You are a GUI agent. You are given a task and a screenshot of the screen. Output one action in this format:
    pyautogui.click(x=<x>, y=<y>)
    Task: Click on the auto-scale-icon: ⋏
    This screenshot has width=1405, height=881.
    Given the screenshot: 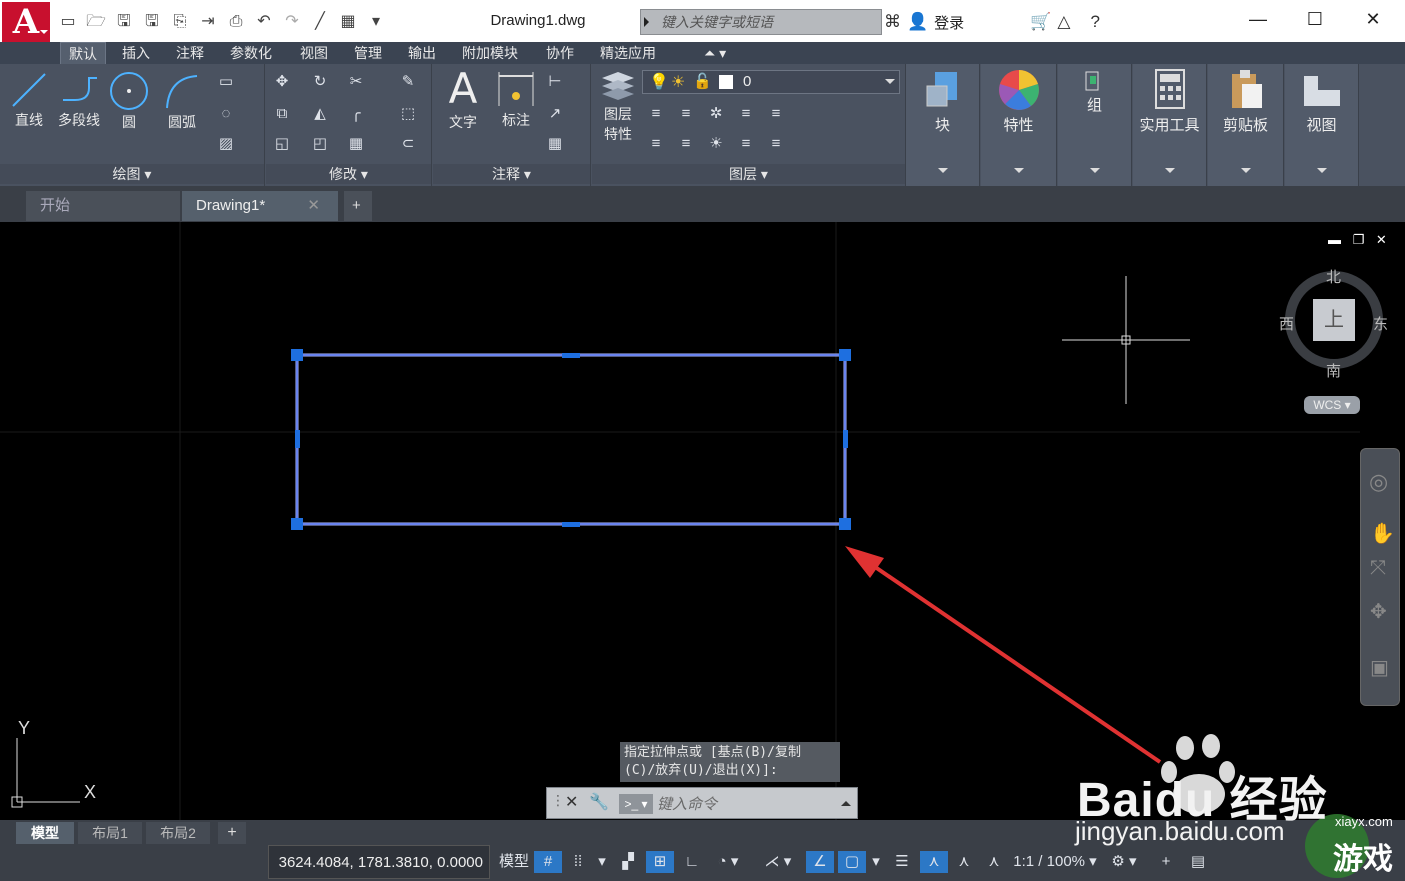 What is the action you would take?
    pyautogui.click(x=994, y=862)
    